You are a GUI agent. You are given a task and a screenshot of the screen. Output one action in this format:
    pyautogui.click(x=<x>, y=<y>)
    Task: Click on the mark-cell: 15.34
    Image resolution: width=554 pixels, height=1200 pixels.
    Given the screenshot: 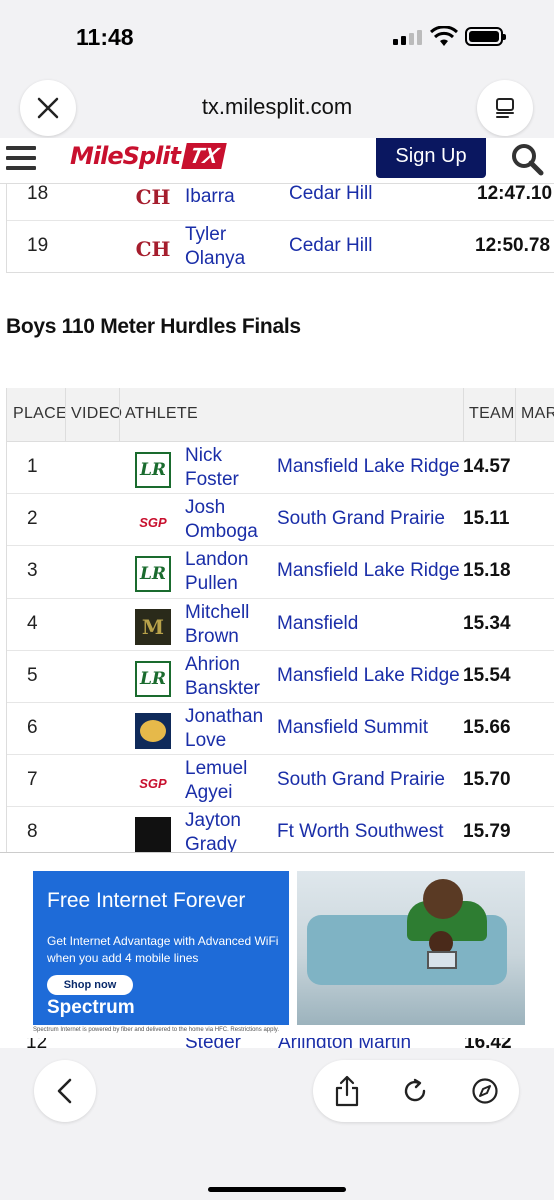 What is the action you would take?
    pyautogui.click(x=487, y=623)
    